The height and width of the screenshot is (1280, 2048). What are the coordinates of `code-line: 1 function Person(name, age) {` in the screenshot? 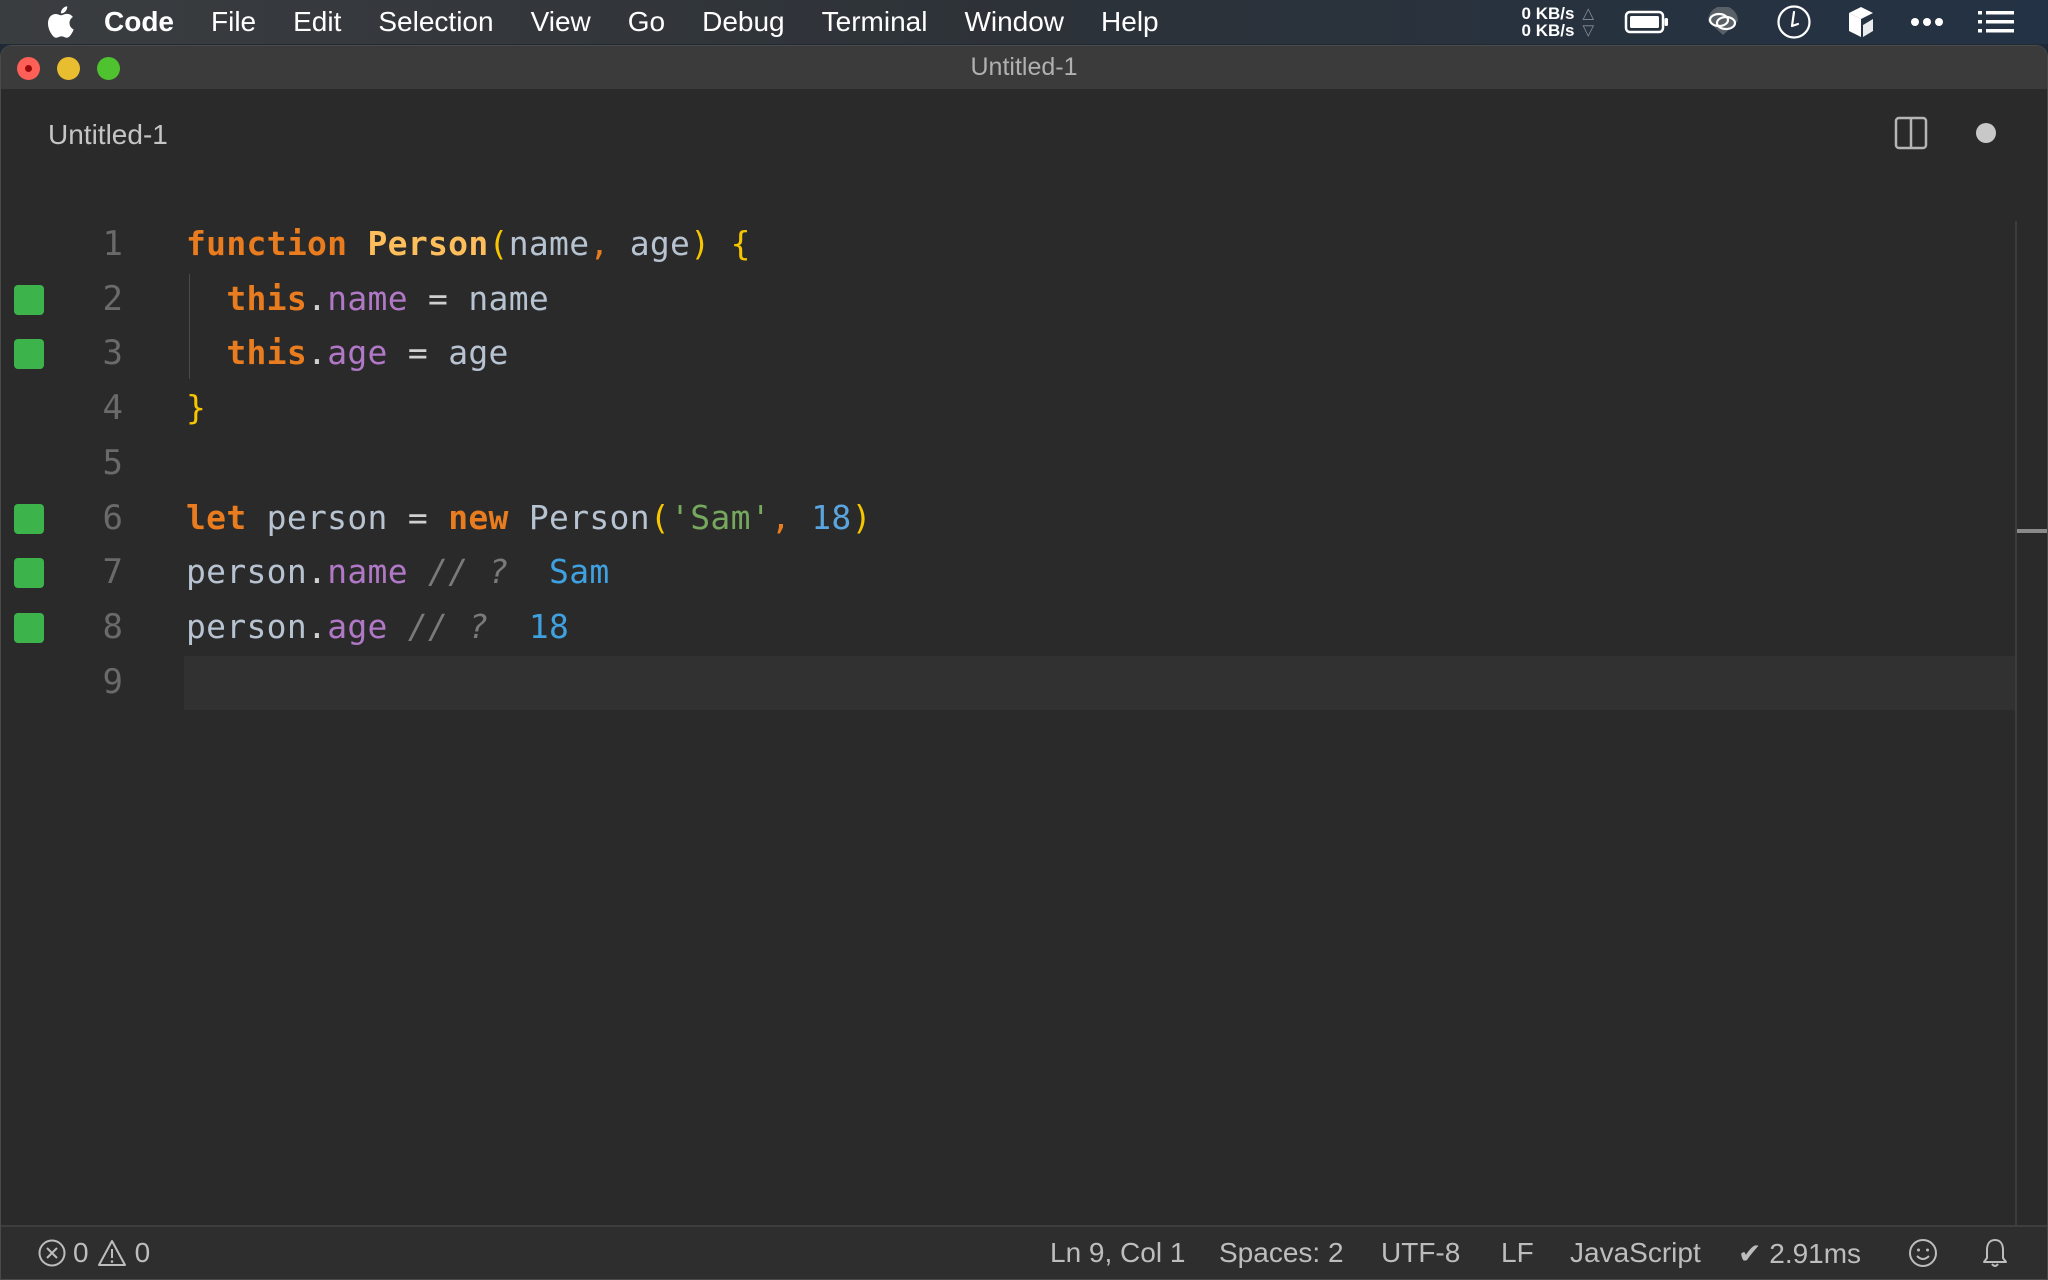 It's located at (1008, 245).